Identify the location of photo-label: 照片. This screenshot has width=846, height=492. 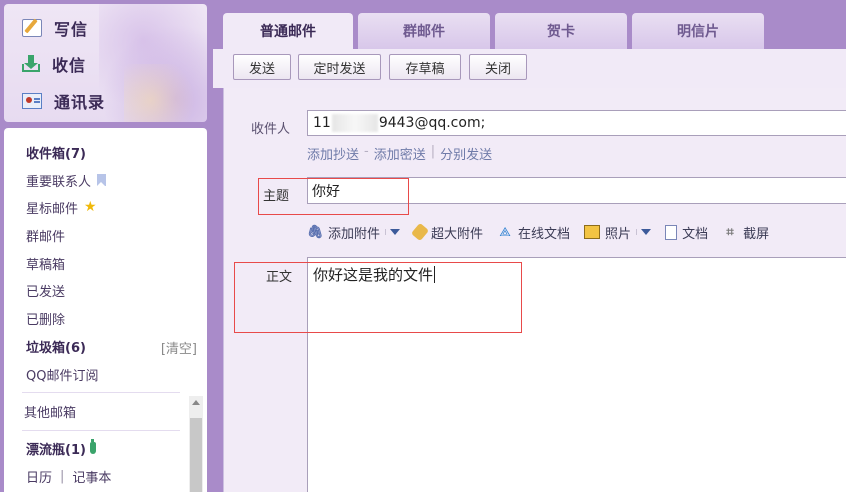
(618, 234).